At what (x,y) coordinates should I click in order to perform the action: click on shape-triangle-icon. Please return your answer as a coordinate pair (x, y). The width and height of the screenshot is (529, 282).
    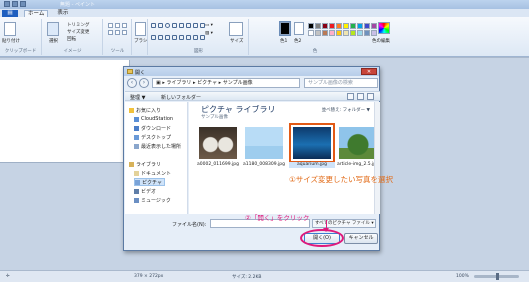
    Looking at the image, I should click on (195, 25).